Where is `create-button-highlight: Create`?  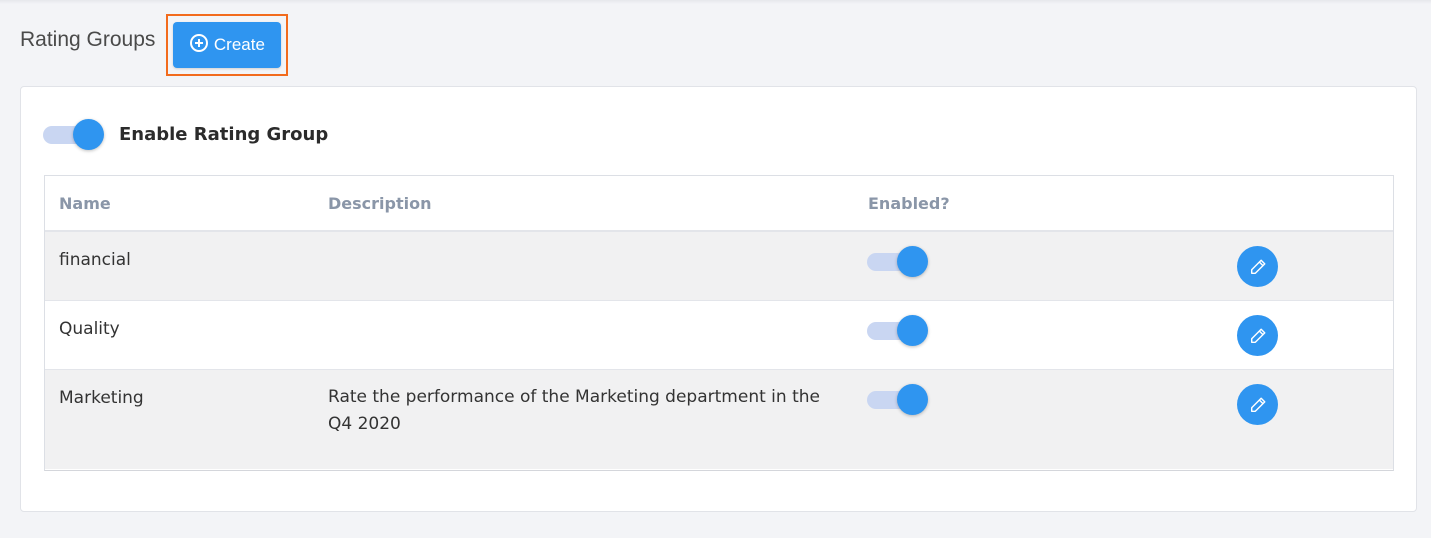
create-button-highlight: Create is located at coordinates (227, 45).